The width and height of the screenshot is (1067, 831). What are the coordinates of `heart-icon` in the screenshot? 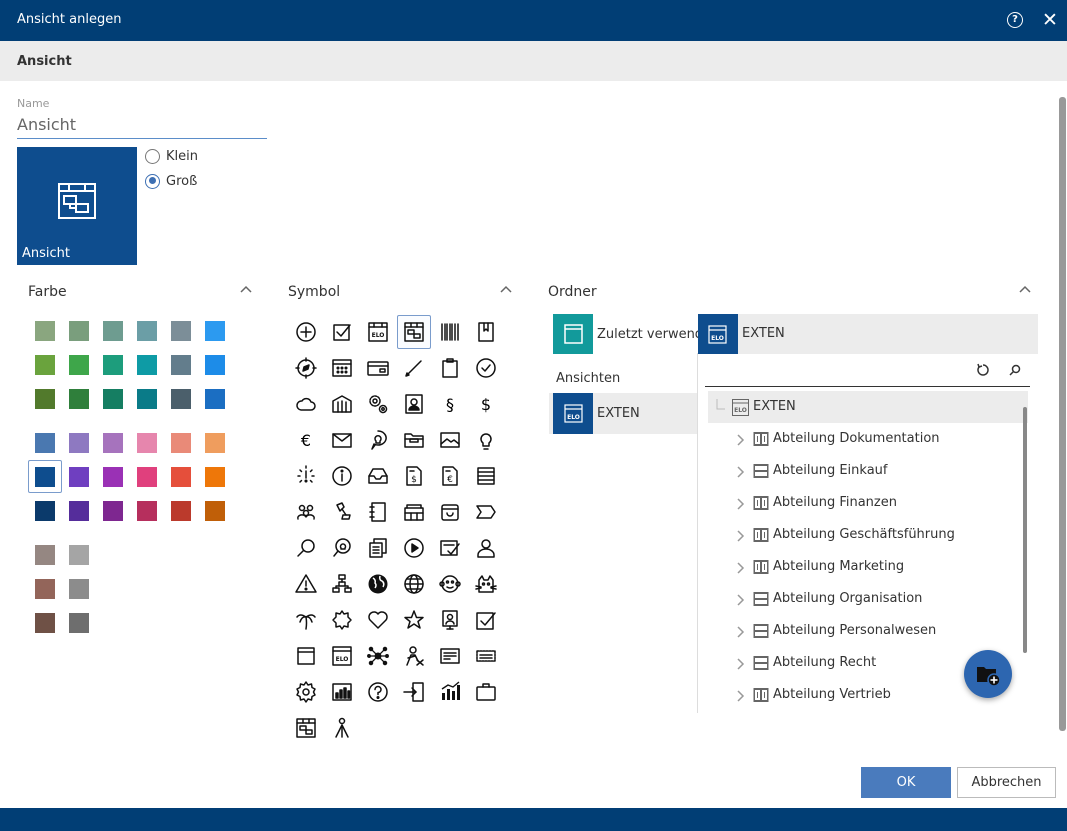 It's located at (378, 620).